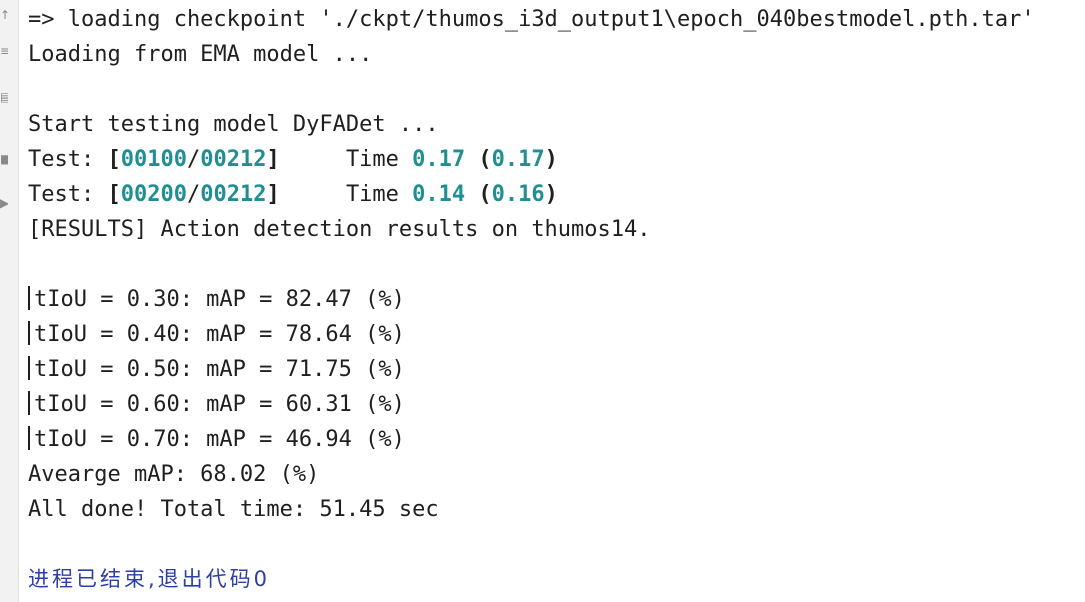 The image size is (1085, 602). Describe the element at coordinates (219, 299) in the screenshot. I see `map-result-text: tIoU = 0.30: mAP = 82.47 (%)` at that location.